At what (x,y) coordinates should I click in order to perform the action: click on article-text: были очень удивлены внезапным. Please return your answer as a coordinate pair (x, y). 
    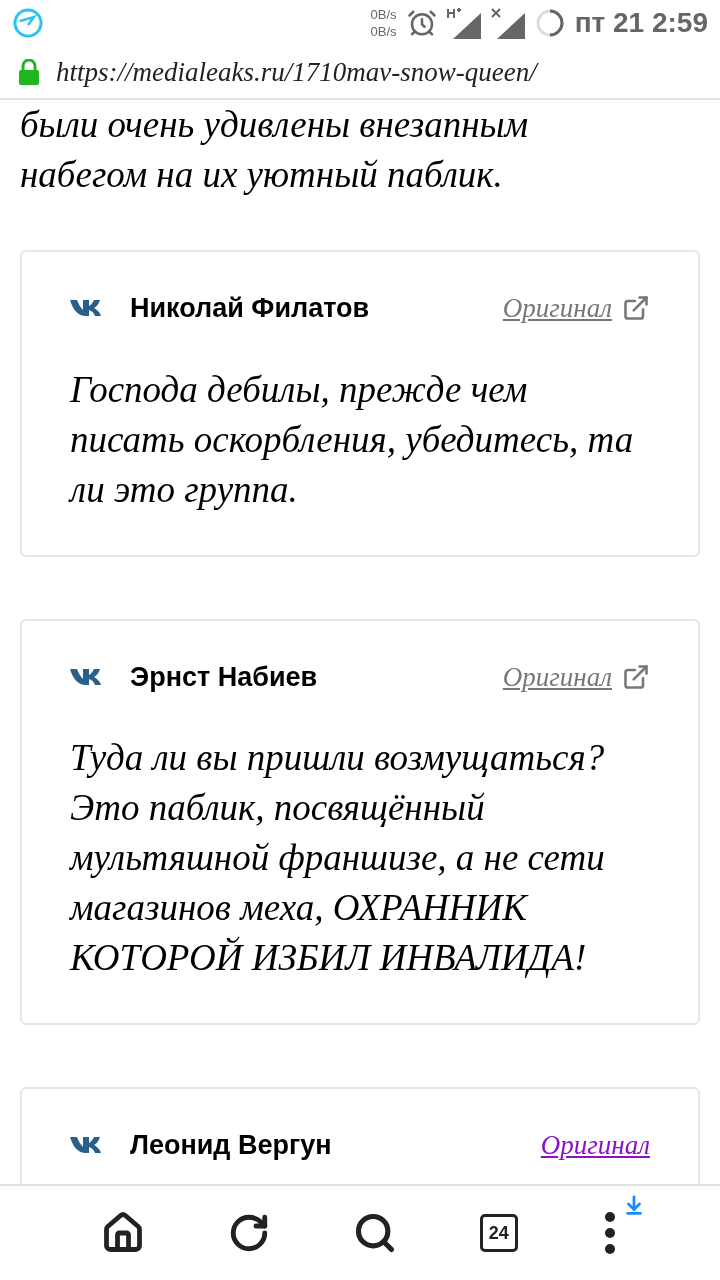
    Looking at the image, I should click on (274, 125).